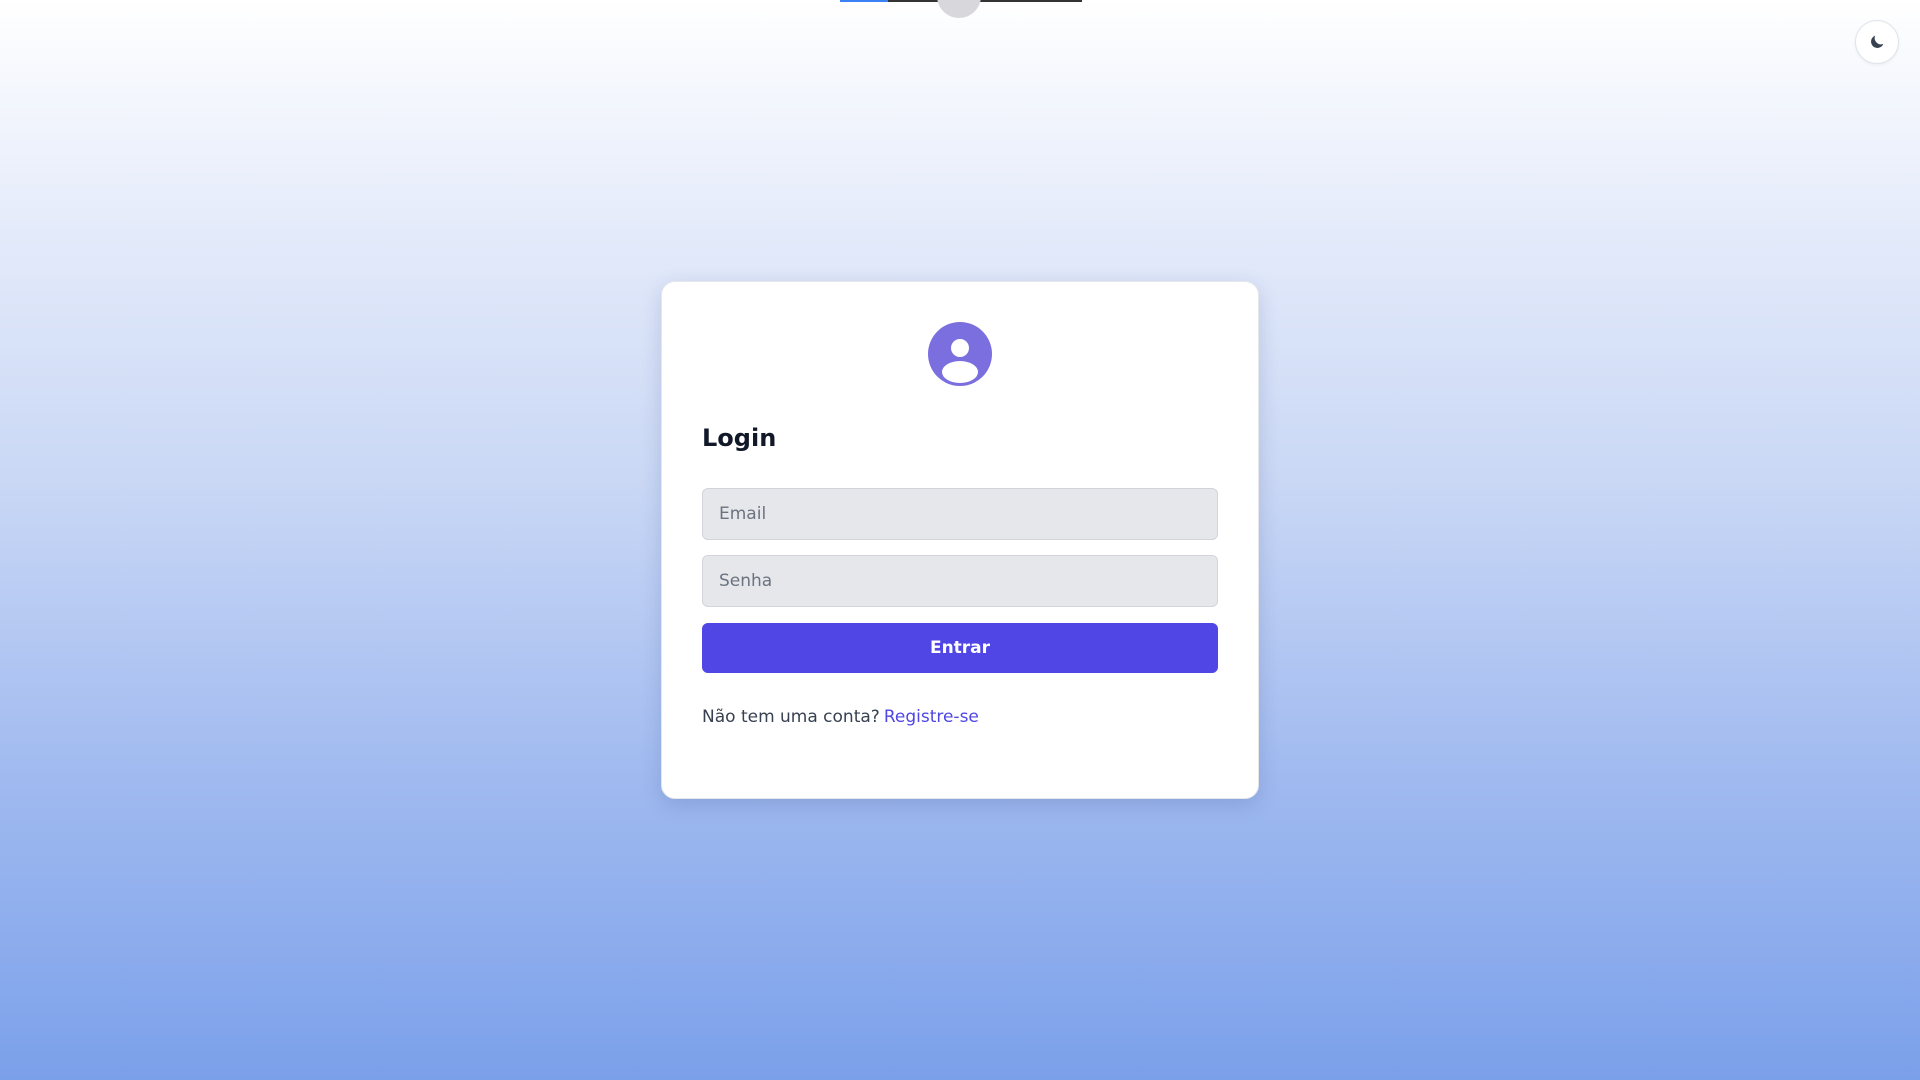 Image resolution: width=1920 pixels, height=1080 pixels. What do you see at coordinates (959, 9) in the screenshot?
I see `top-decoration-circle` at bounding box center [959, 9].